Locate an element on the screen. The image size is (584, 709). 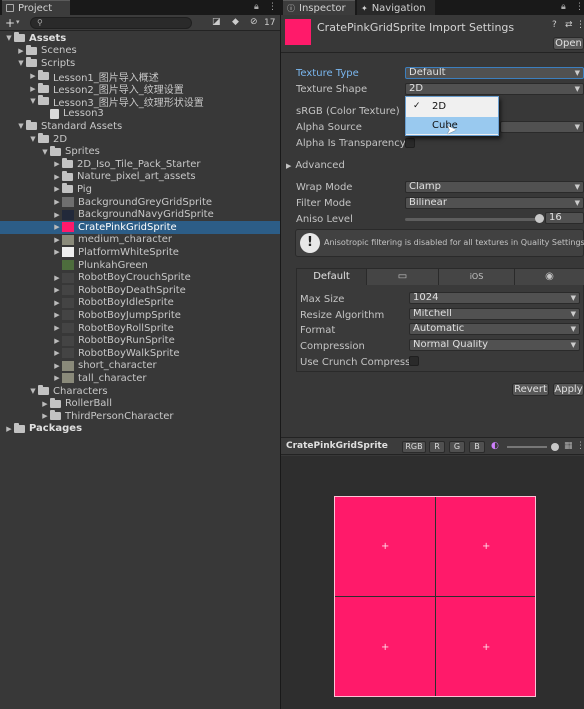
wrap-mode-select: Clamp ▼ is located at coordinates (494, 187).